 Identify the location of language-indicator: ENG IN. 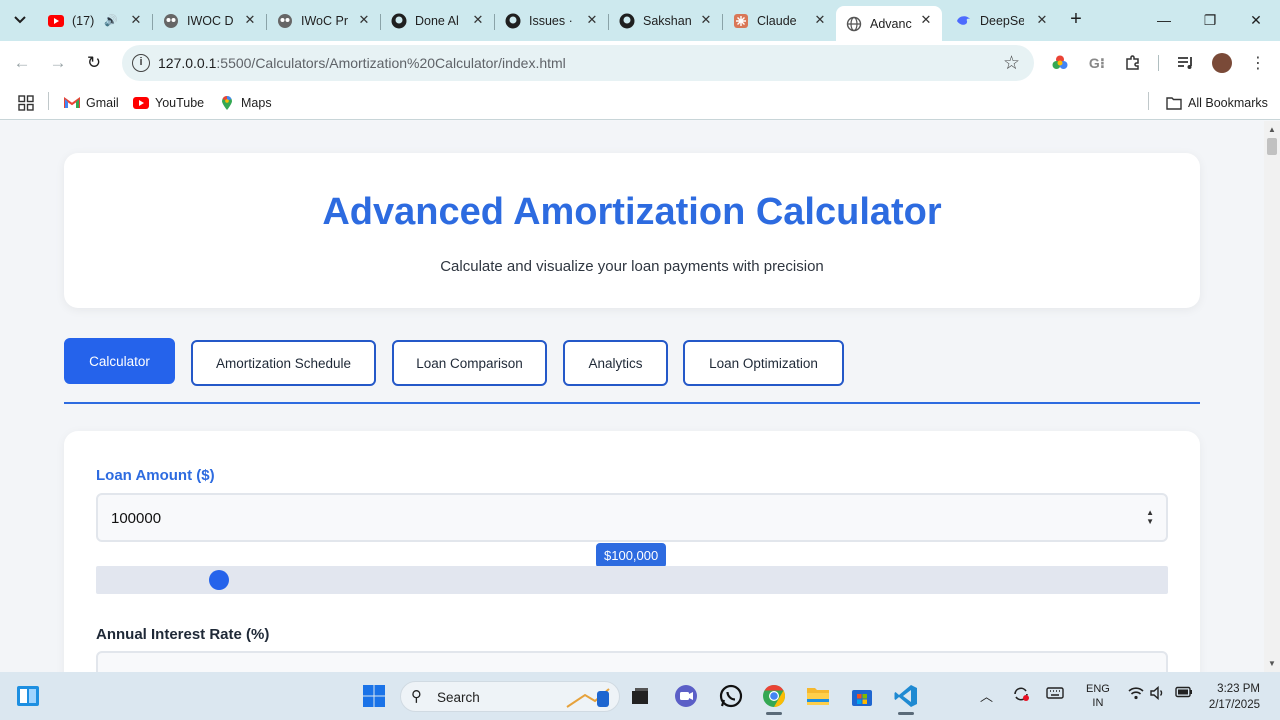
(1098, 696).